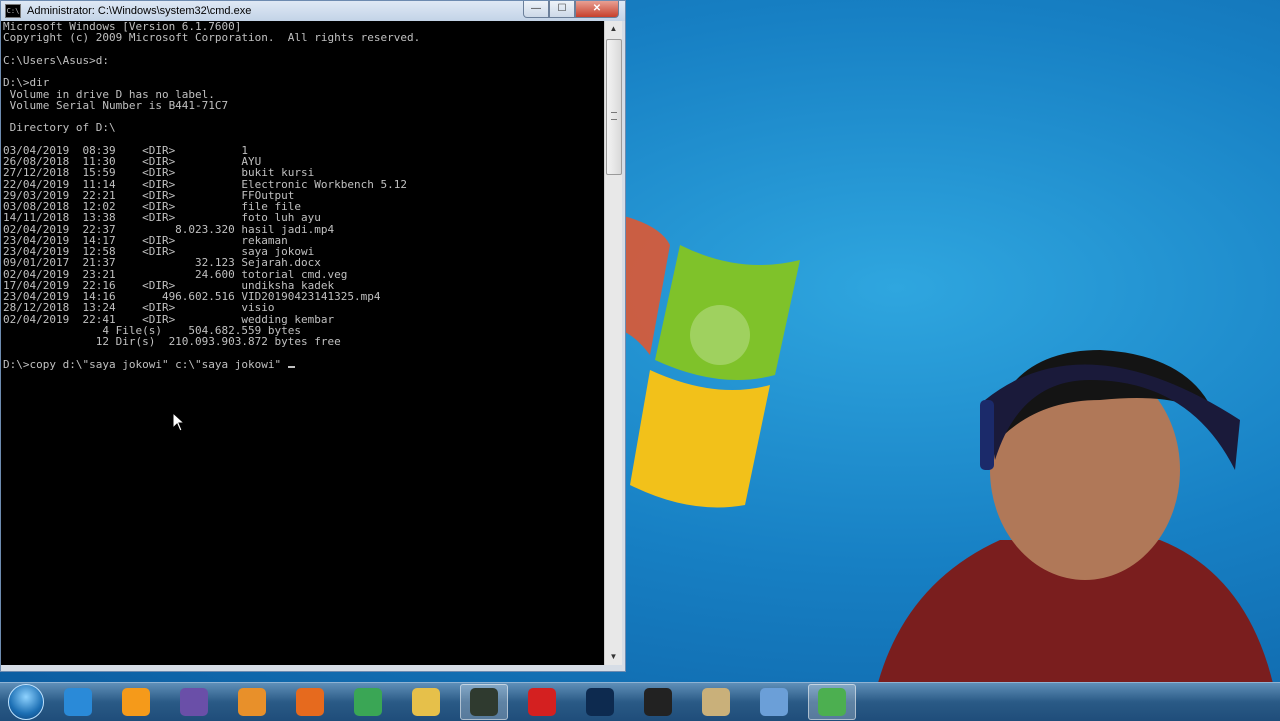  I want to click on recorder-icon, so click(832, 702).